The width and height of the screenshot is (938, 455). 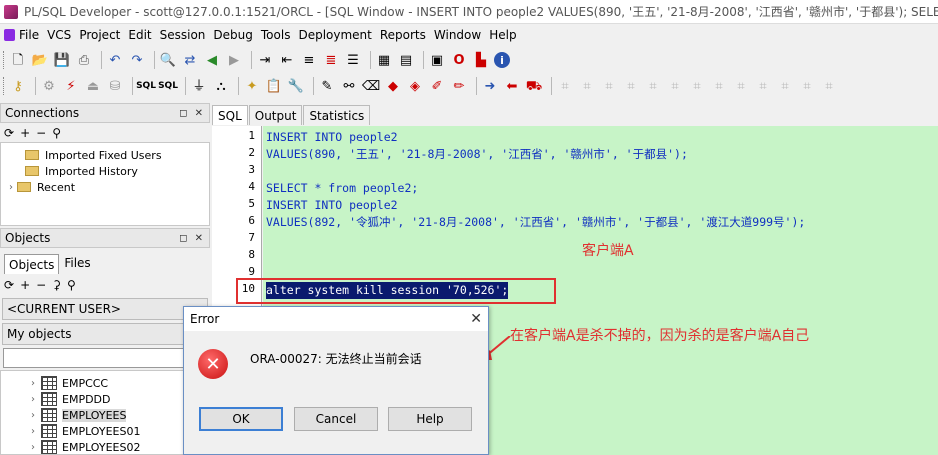 I want to click on menu-reports: Reports, so click(x=403, y=35).